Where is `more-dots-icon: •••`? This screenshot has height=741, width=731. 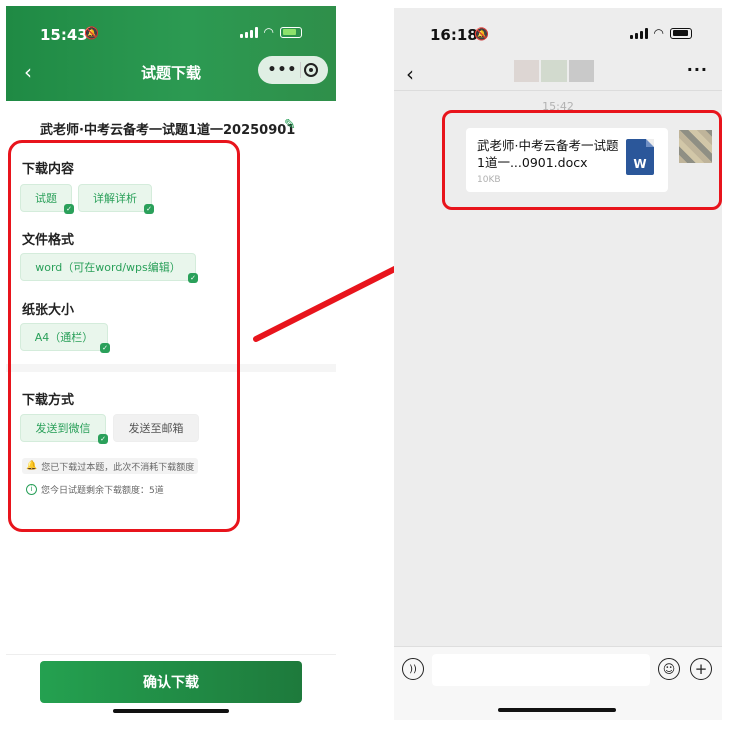
more-dots-icon: ••• is located at coordinates (283, 70).